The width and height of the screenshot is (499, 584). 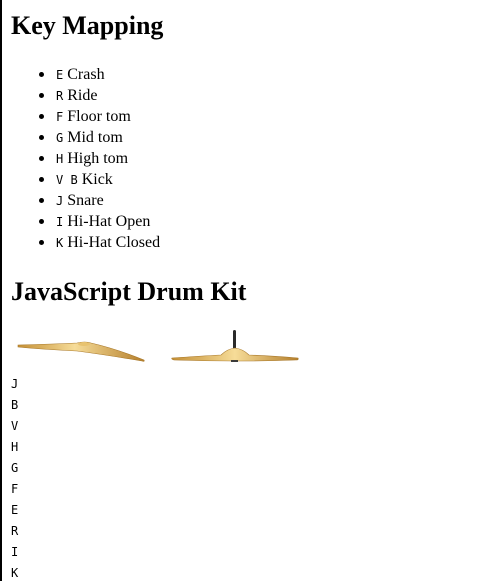 I want to click on drum-key-f: F, so click(x=14, y=489).